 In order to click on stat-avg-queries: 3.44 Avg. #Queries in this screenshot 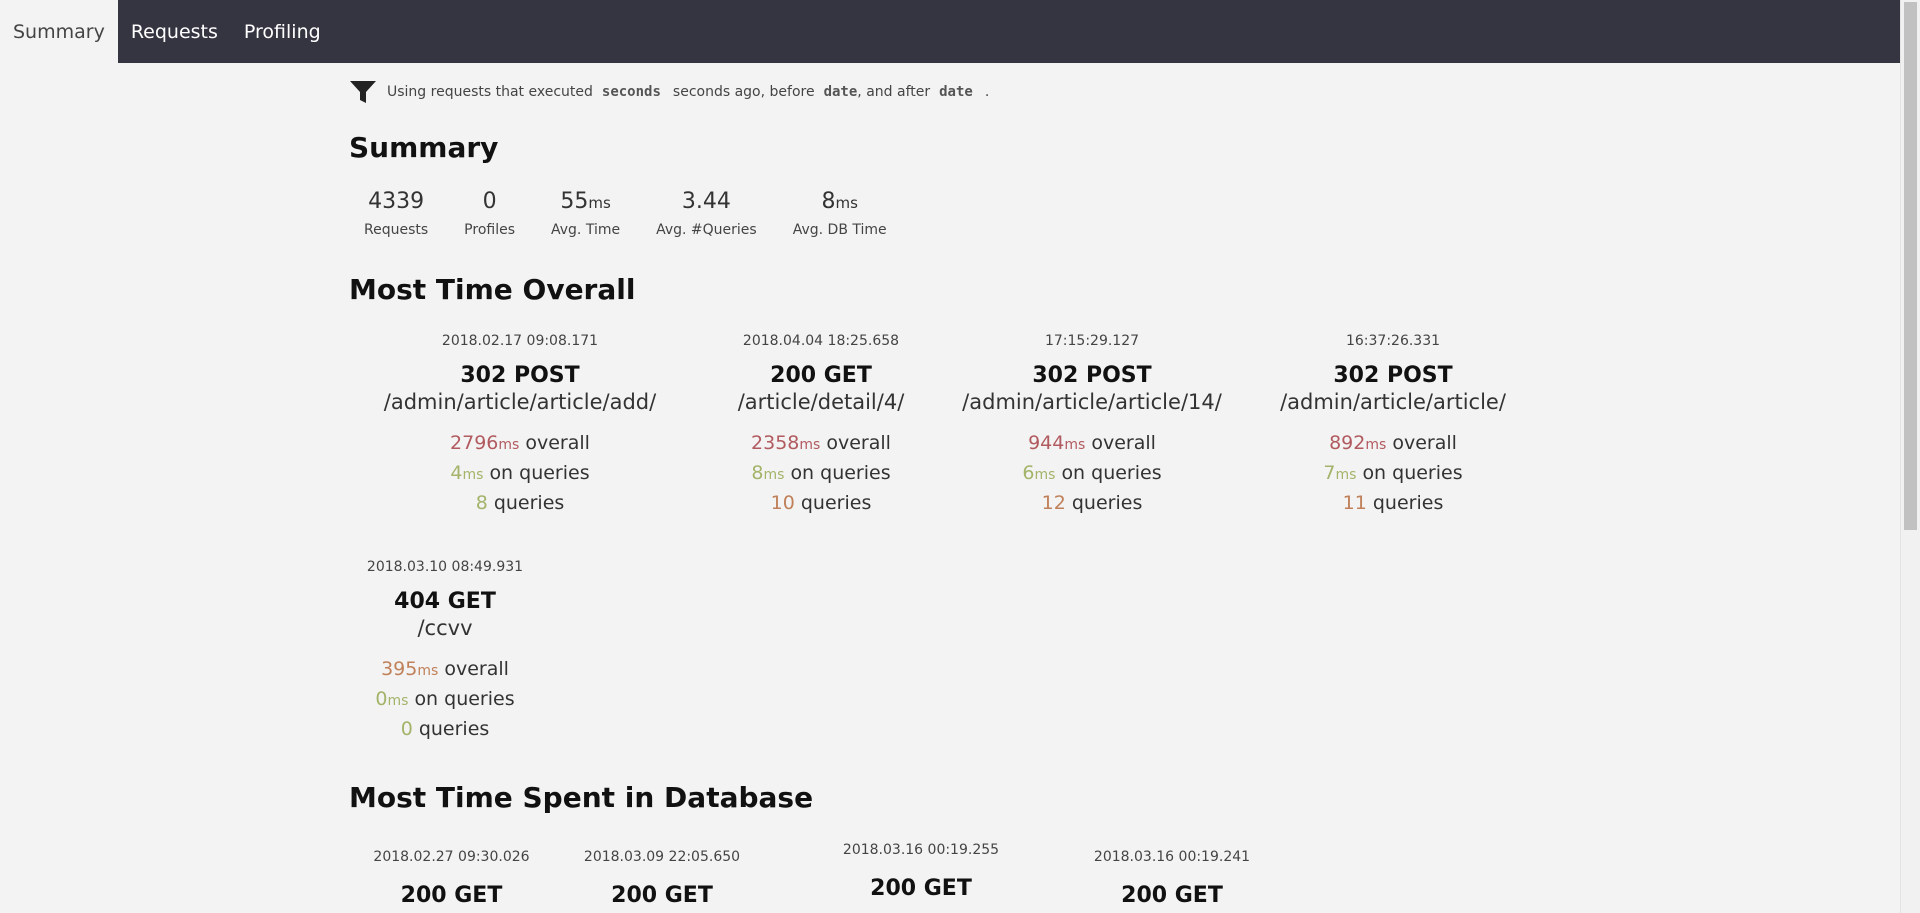, I will do `click(706, 212)`.